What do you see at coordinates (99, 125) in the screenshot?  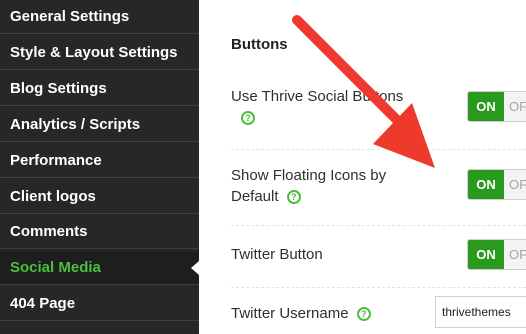 I see `sidebar-item-analytics-scripts: Analytics / Scripts` at bounding box center [99, 125].